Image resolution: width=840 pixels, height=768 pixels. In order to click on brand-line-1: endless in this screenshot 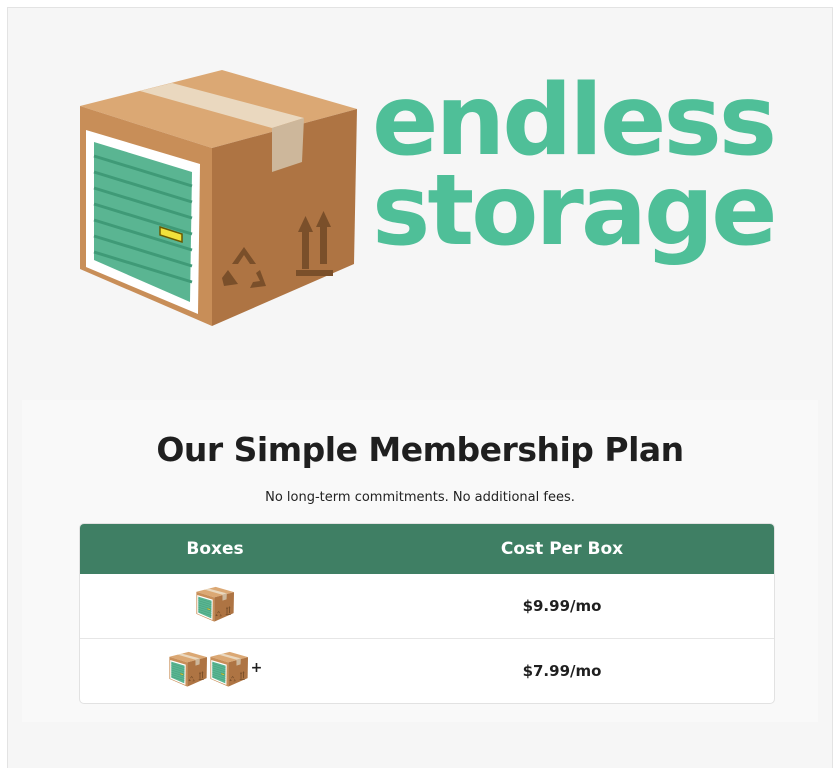, I will do `click(574, 121)`.